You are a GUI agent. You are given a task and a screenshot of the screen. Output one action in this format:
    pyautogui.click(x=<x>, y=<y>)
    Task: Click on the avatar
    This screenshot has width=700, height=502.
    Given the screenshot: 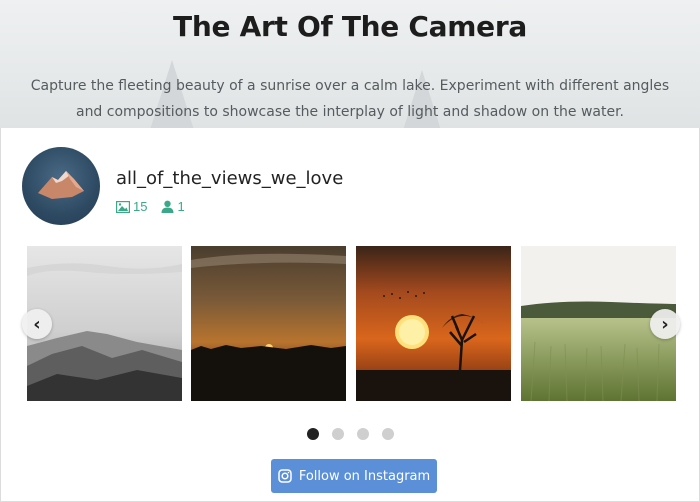 What is the action you would take?
    pyautogui.click(x=61, y=186)
    